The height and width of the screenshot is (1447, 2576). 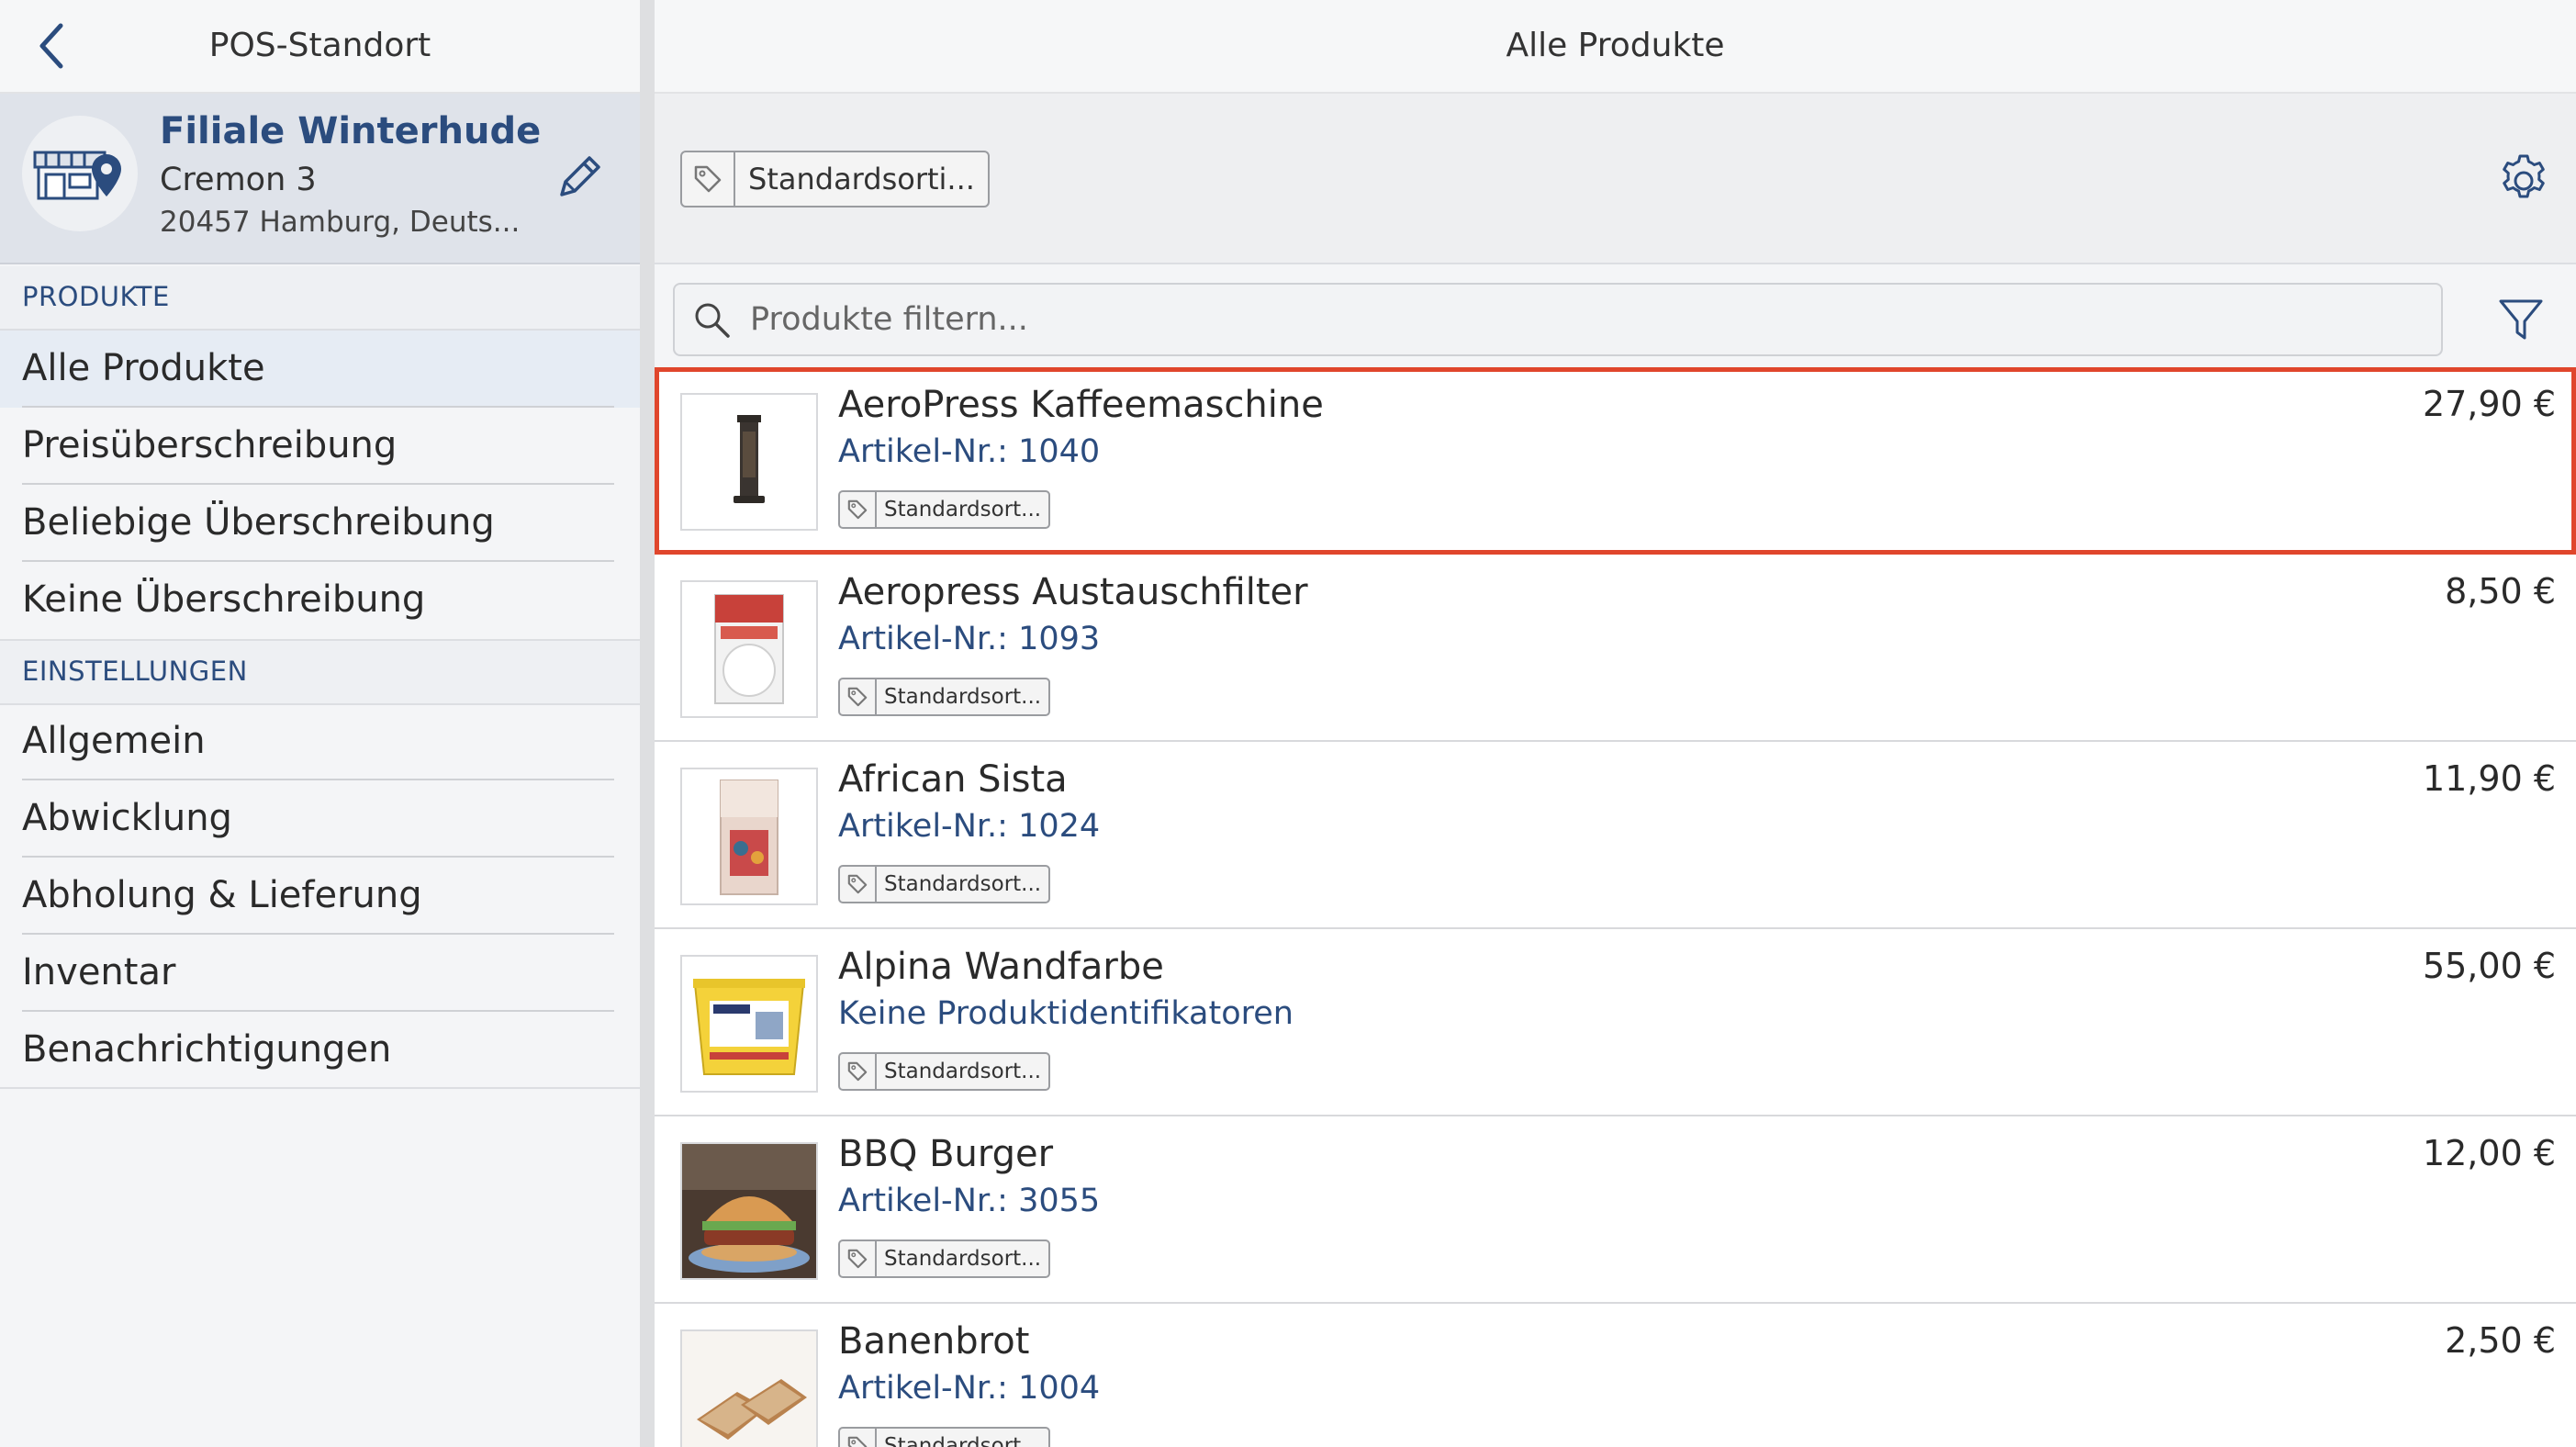 What do you see at coordinates (934, 1341) in the screenshot?
I see `product-name: Banenbrot` at bounding box center [934, 1341].